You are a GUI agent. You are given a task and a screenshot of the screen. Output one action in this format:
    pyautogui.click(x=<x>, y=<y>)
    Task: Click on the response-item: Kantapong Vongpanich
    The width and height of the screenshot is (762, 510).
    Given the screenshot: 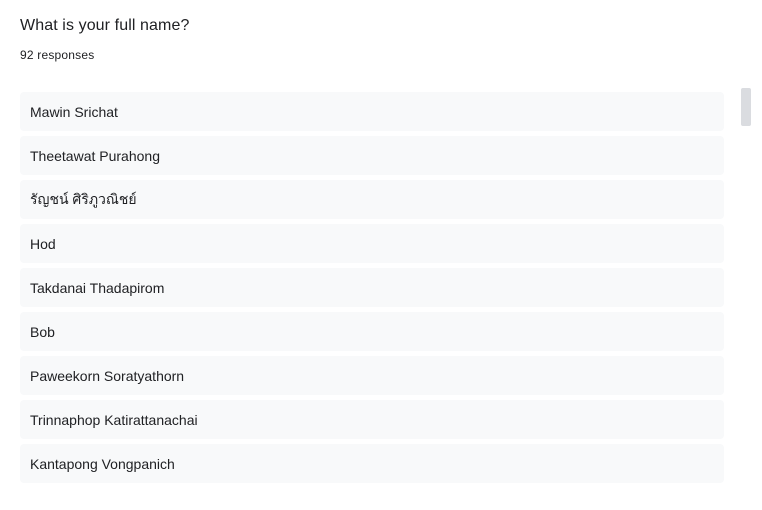 What is the action you would take?
    pyautogui.click(x=372, y=463)
    